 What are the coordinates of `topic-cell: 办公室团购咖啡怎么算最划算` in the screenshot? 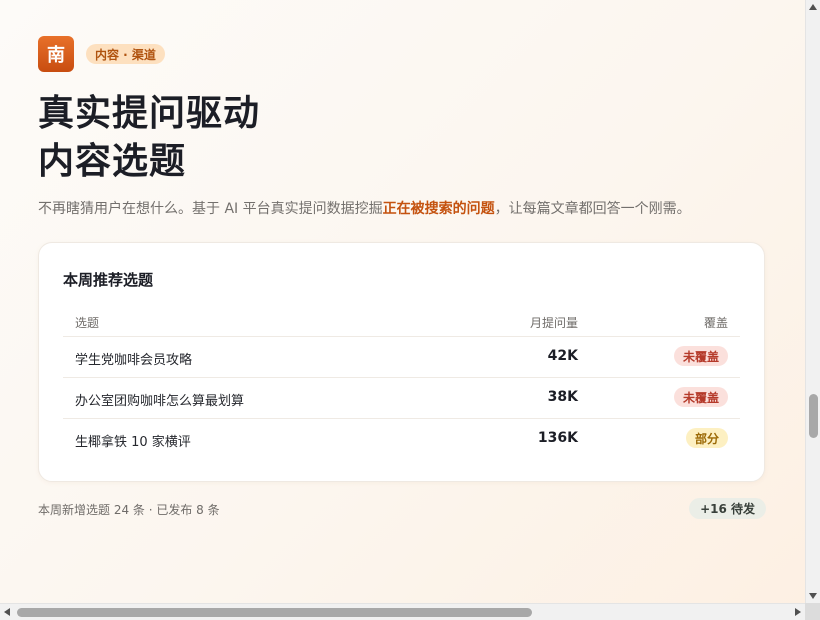 It's located at (160, 401).